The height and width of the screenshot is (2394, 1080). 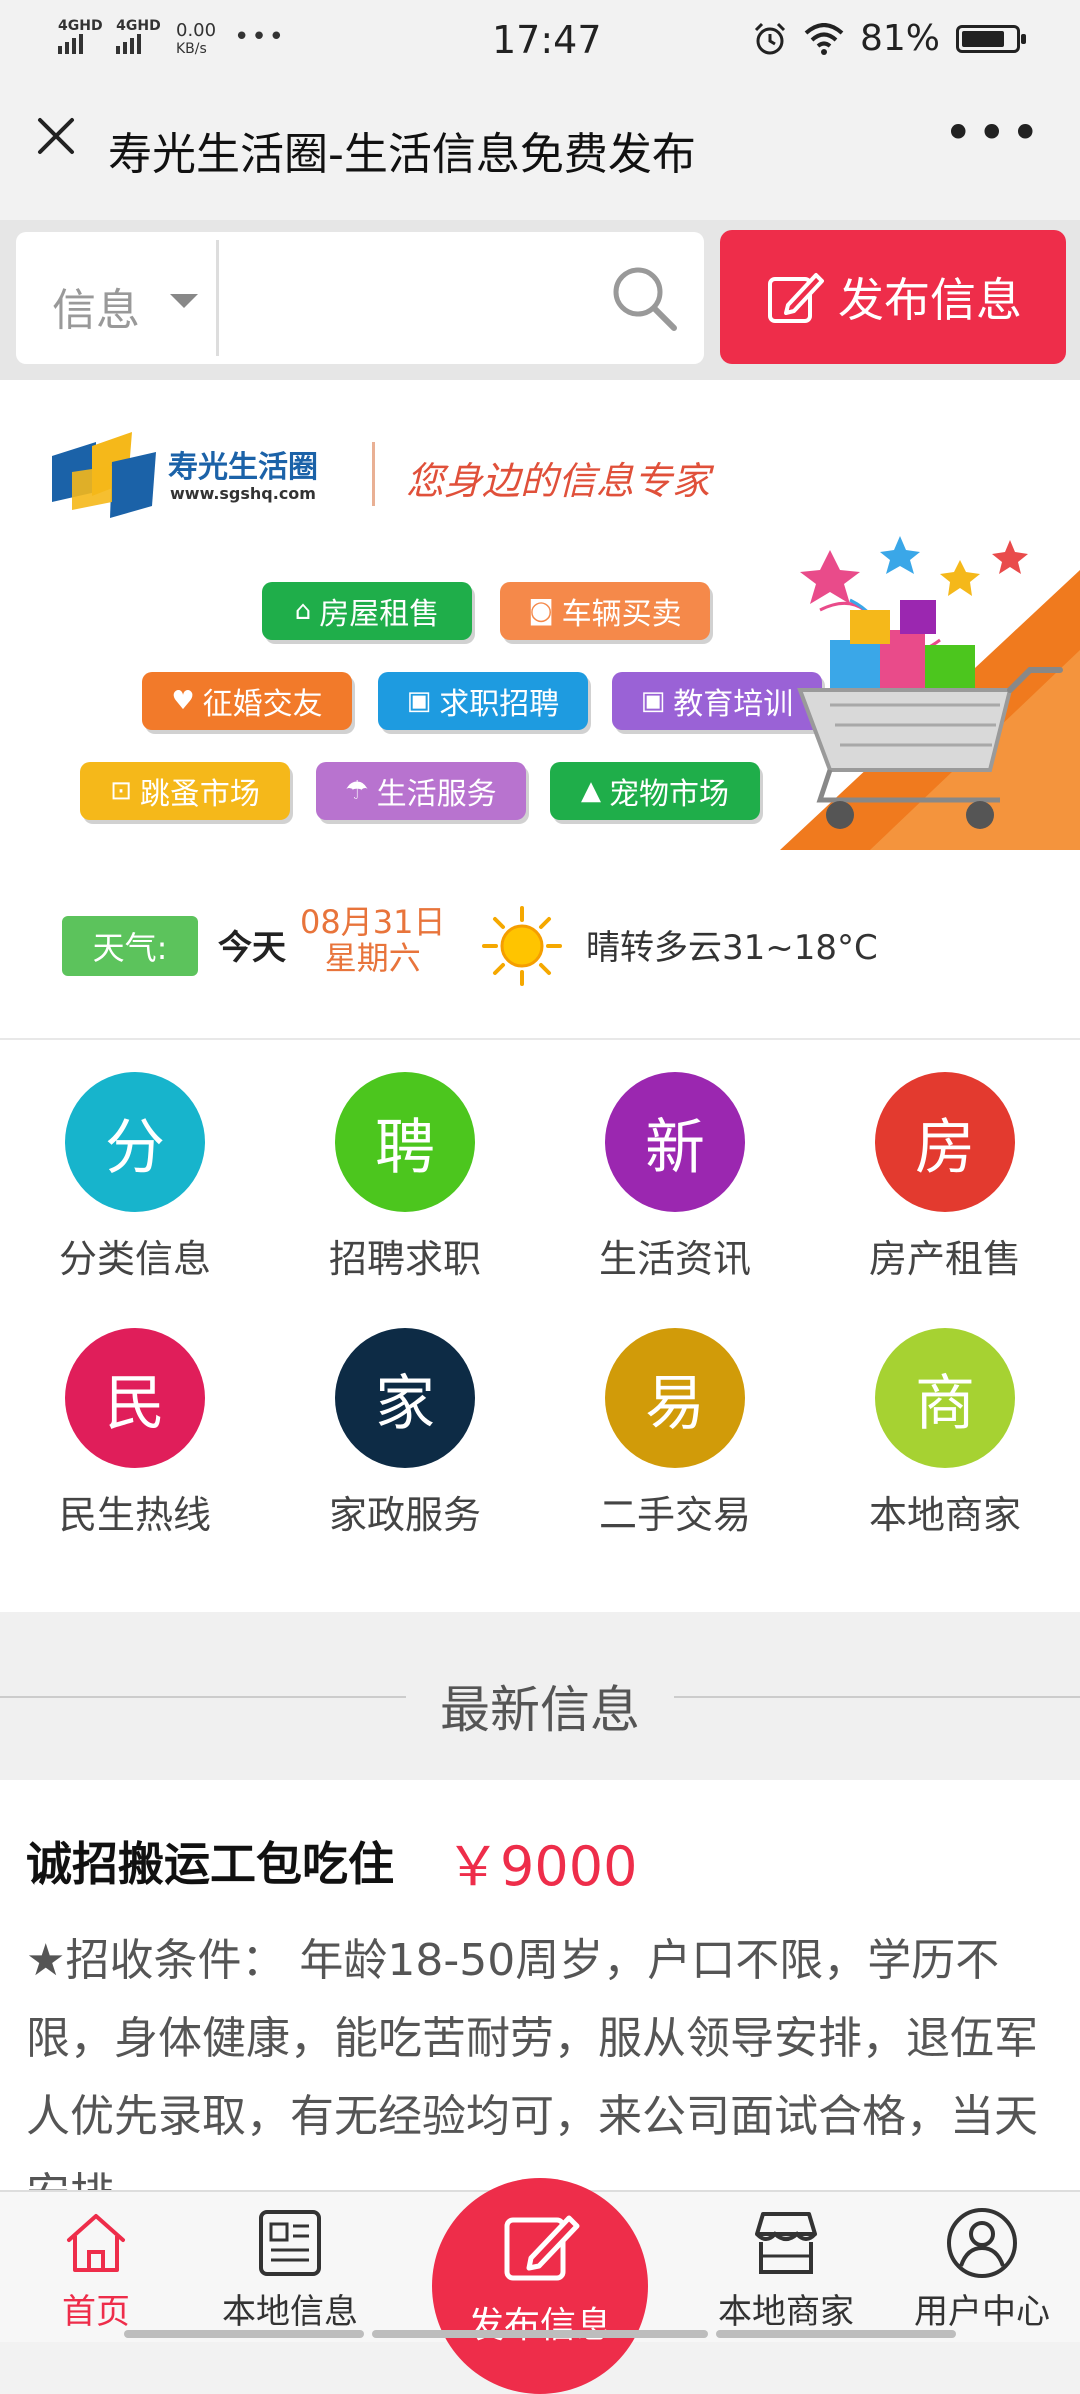 I want to click on store-icon, so click(x=786, y=2243).